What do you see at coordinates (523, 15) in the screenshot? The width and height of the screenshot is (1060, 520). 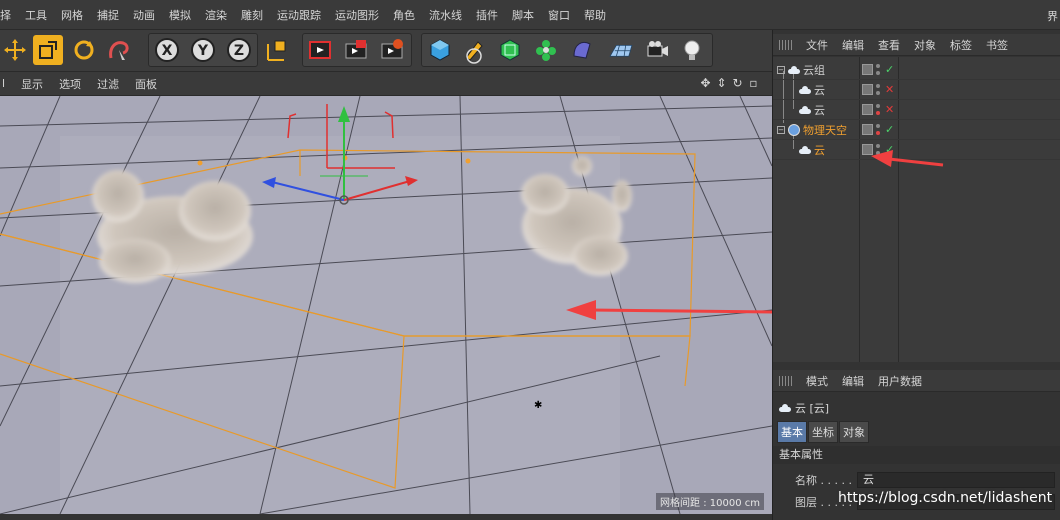 I see `menu-script: 脚本` at bounding box center [523, 15].